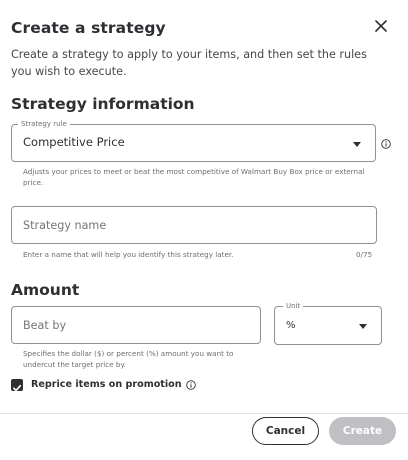 The width and height of the screenshot is (408, 460). What do you see at coordinates (103, 104) in the screenshot?
I see `strategy-info-heading: Strategy information` at bounding box center [103, 104].